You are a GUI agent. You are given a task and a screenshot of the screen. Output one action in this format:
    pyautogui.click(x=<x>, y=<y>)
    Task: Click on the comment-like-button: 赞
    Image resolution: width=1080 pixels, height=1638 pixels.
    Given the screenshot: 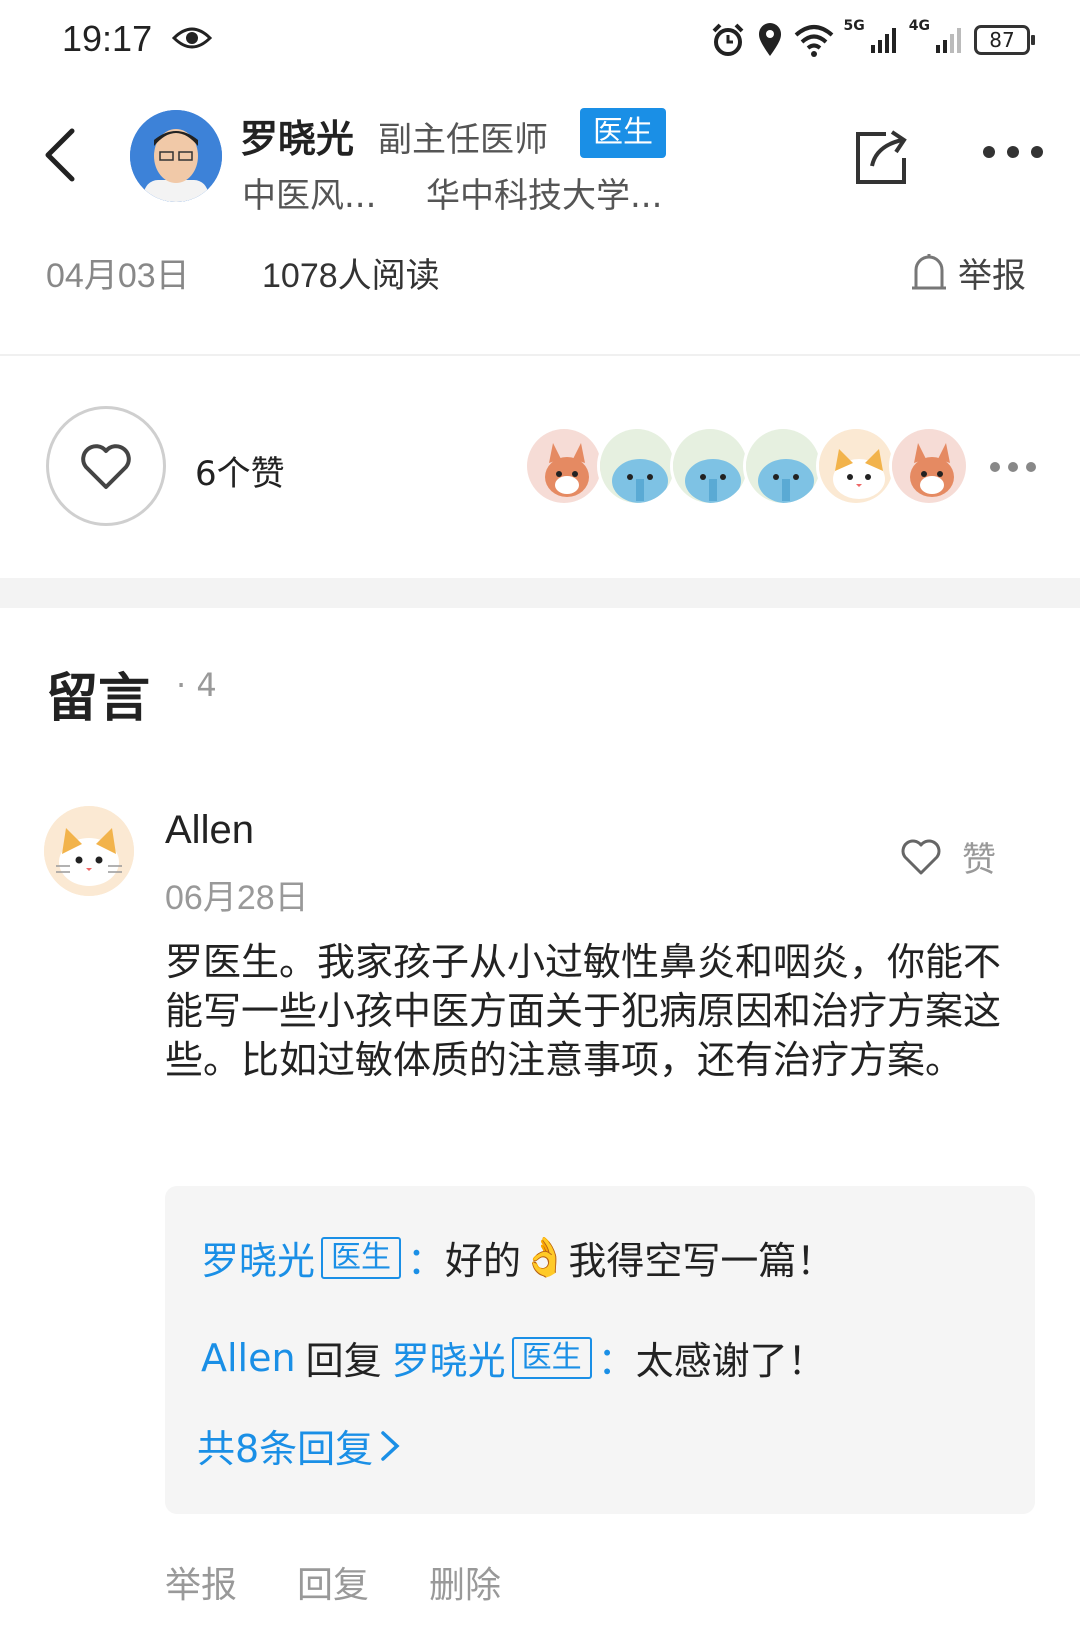 What is the action you would take?
    pyautogui.click(x=948, y=856)
    